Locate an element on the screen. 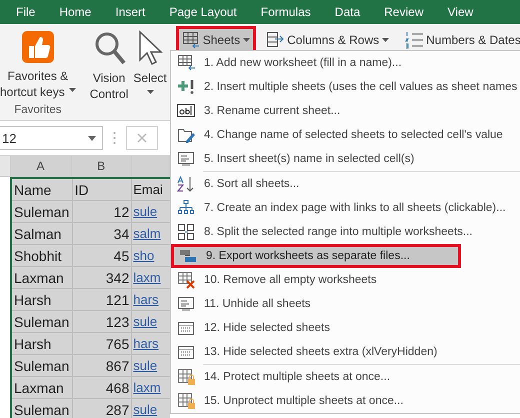 This screenshot has width=520, height=418. ribbon-tab: Review is located at coordinates (404, 12).